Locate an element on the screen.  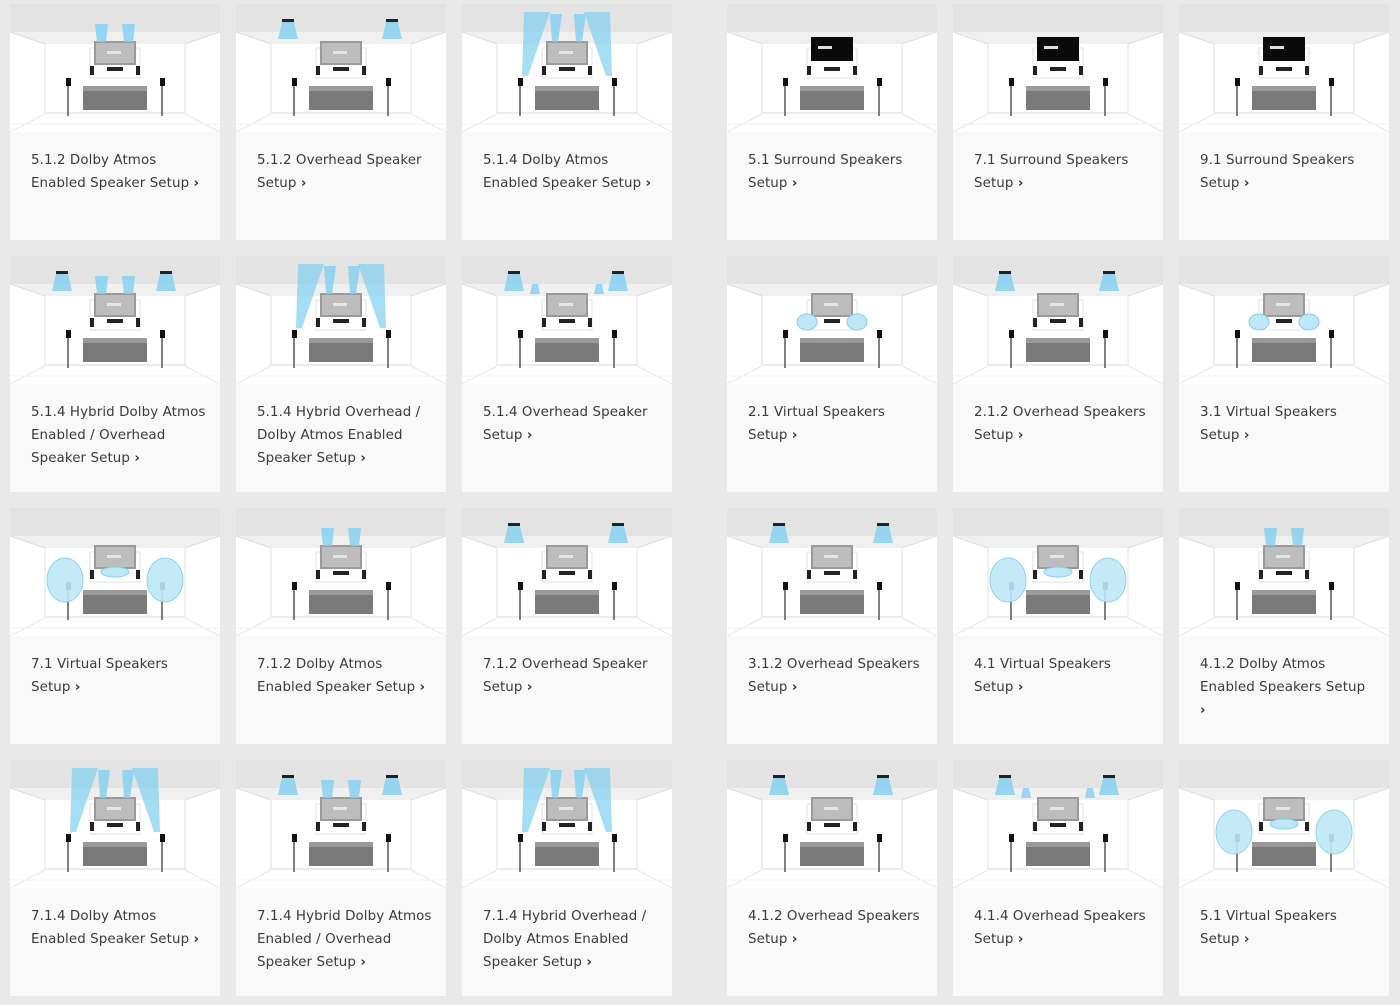
speaker-setup-link: 5.1.4 Overhead Speaker Setup › is located at coordinates (570, 424).